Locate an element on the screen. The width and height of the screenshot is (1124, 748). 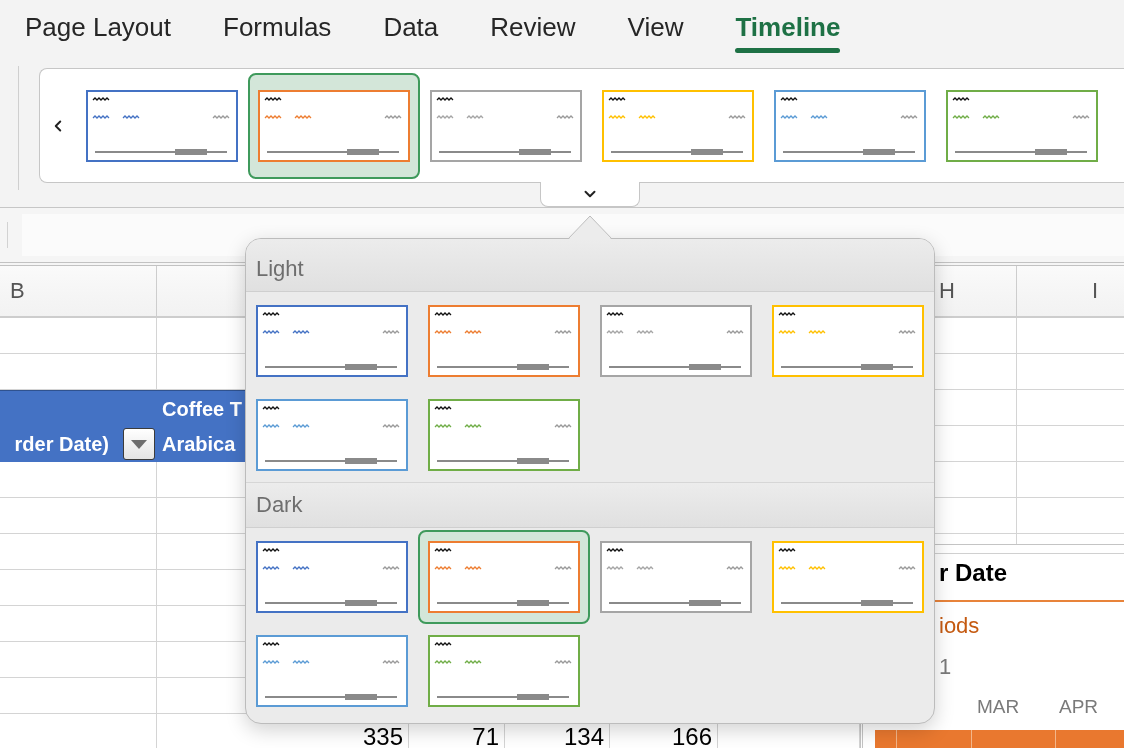
pivot-column-header: Coffee T is located at coordinates (202, 408).